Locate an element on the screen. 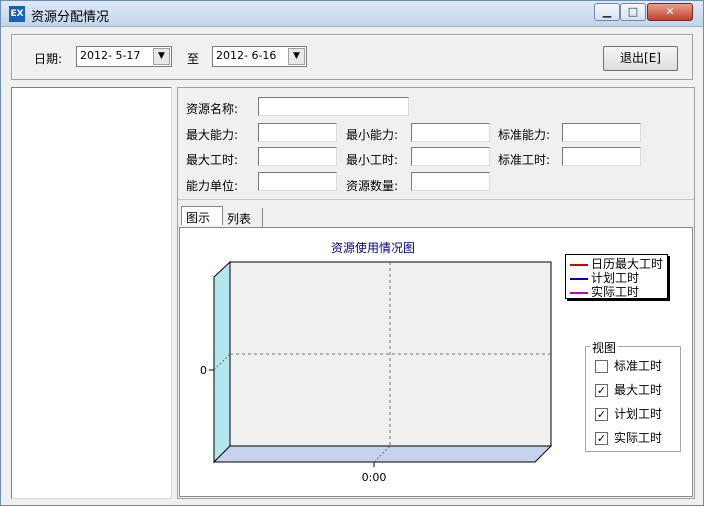 The height and width of the screenshot is (507, 704). legend-item: 实际工时 is located at coordinates (604, 292).